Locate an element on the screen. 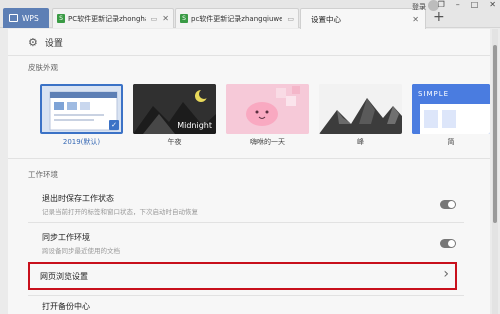 This screenshot has height=314, width=500. window-controls: ❐ – □ ✕ is located at coordinates (467, 4).